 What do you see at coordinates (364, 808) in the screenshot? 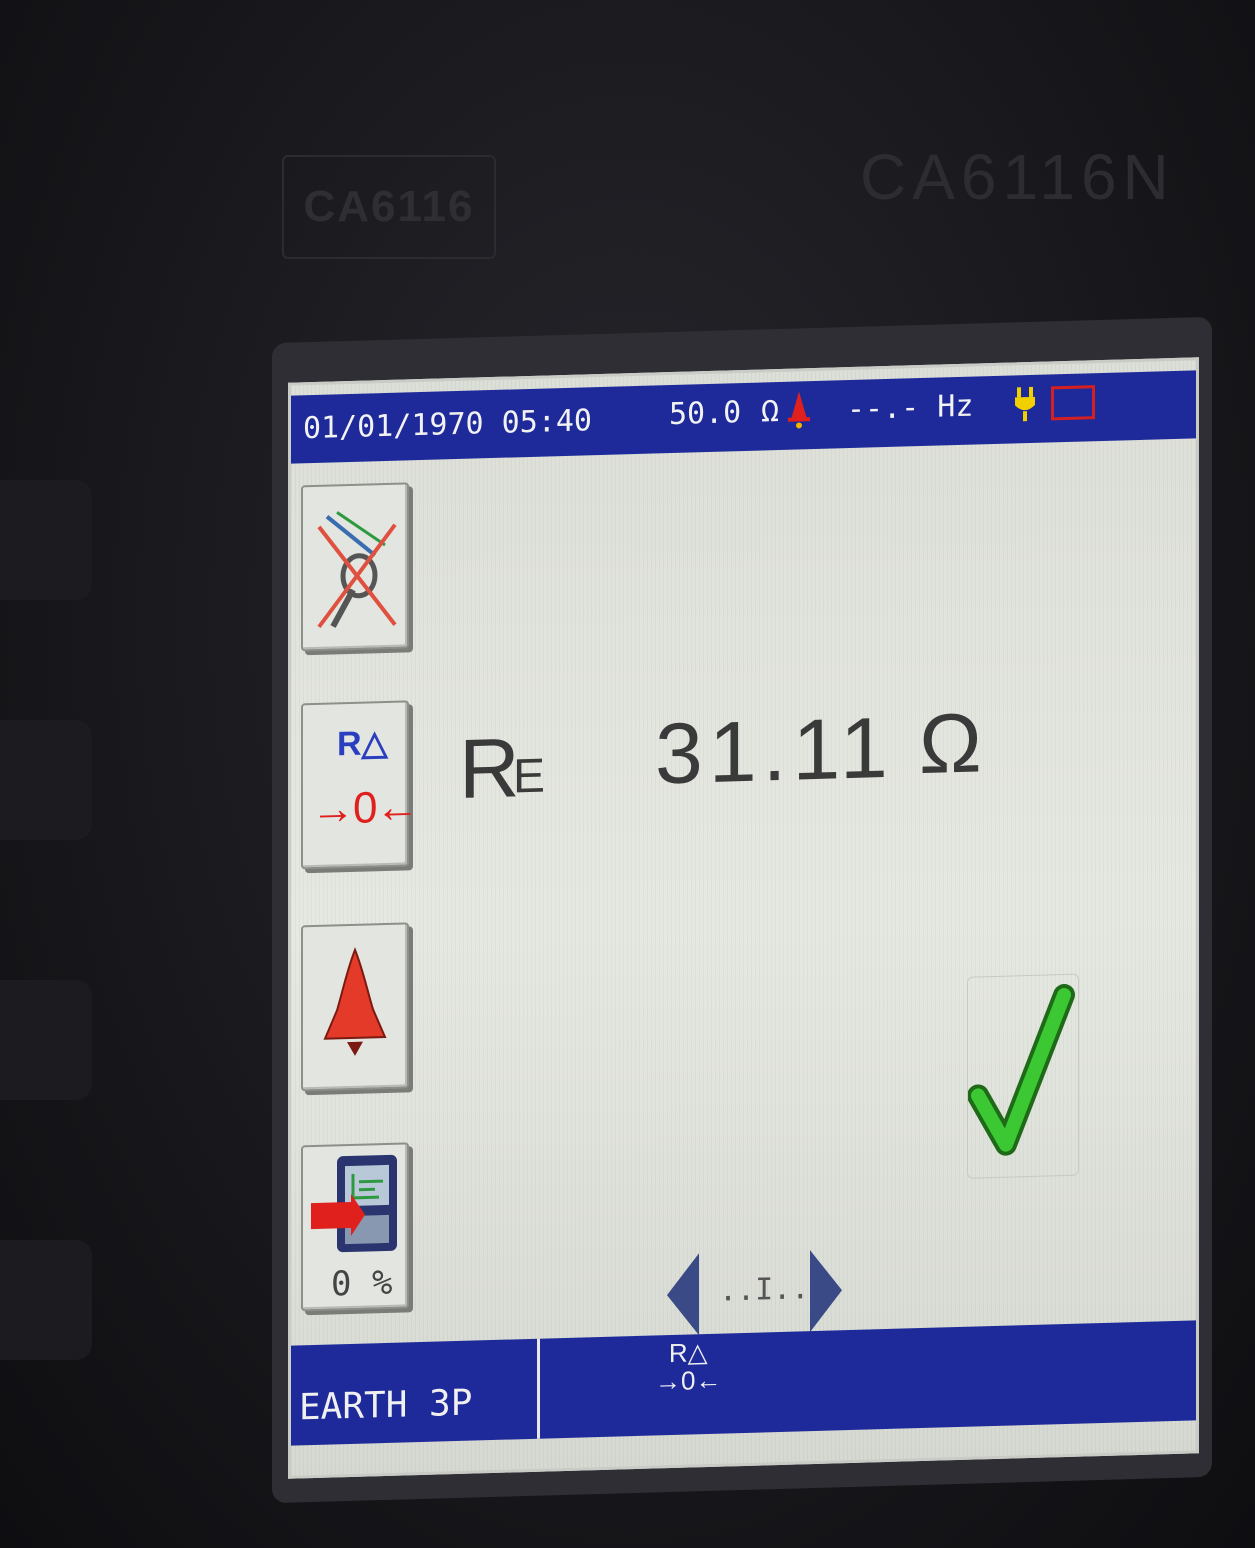
I see `zero-label: →0←` at bounding box center [364, 808].